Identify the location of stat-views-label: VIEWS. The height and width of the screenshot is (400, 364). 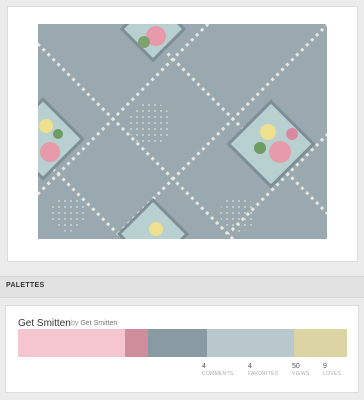
(301, 374).